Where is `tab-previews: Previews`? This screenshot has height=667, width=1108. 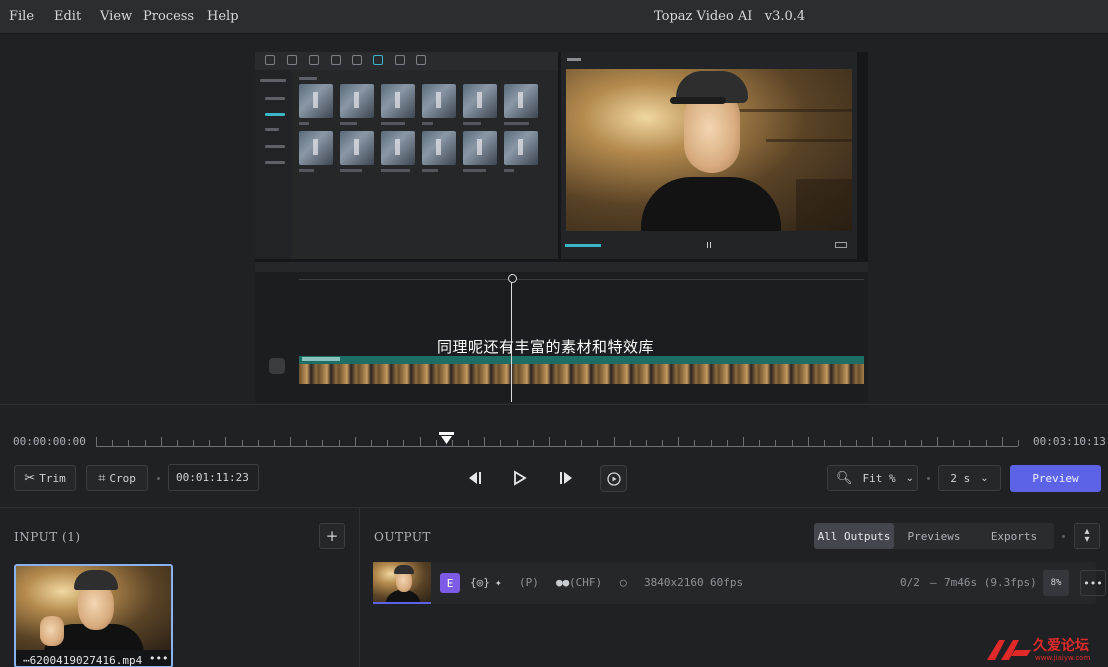
tab-previews: Previews is located at coordinates (934, 536).